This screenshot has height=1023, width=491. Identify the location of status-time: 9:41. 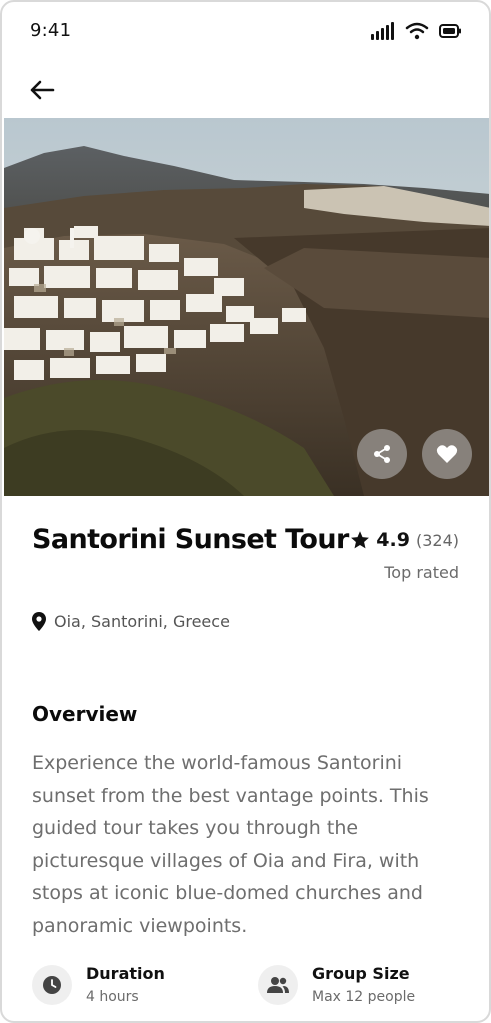
(51, 30).